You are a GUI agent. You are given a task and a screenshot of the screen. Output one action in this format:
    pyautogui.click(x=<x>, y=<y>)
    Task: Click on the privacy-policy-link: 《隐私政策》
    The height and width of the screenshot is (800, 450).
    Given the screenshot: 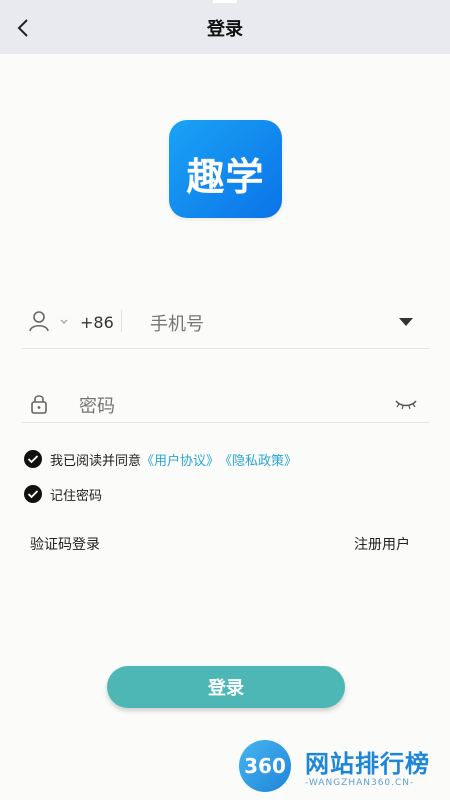 What is the action you would take?
    pyautogui.click(x=258, y=459)
    